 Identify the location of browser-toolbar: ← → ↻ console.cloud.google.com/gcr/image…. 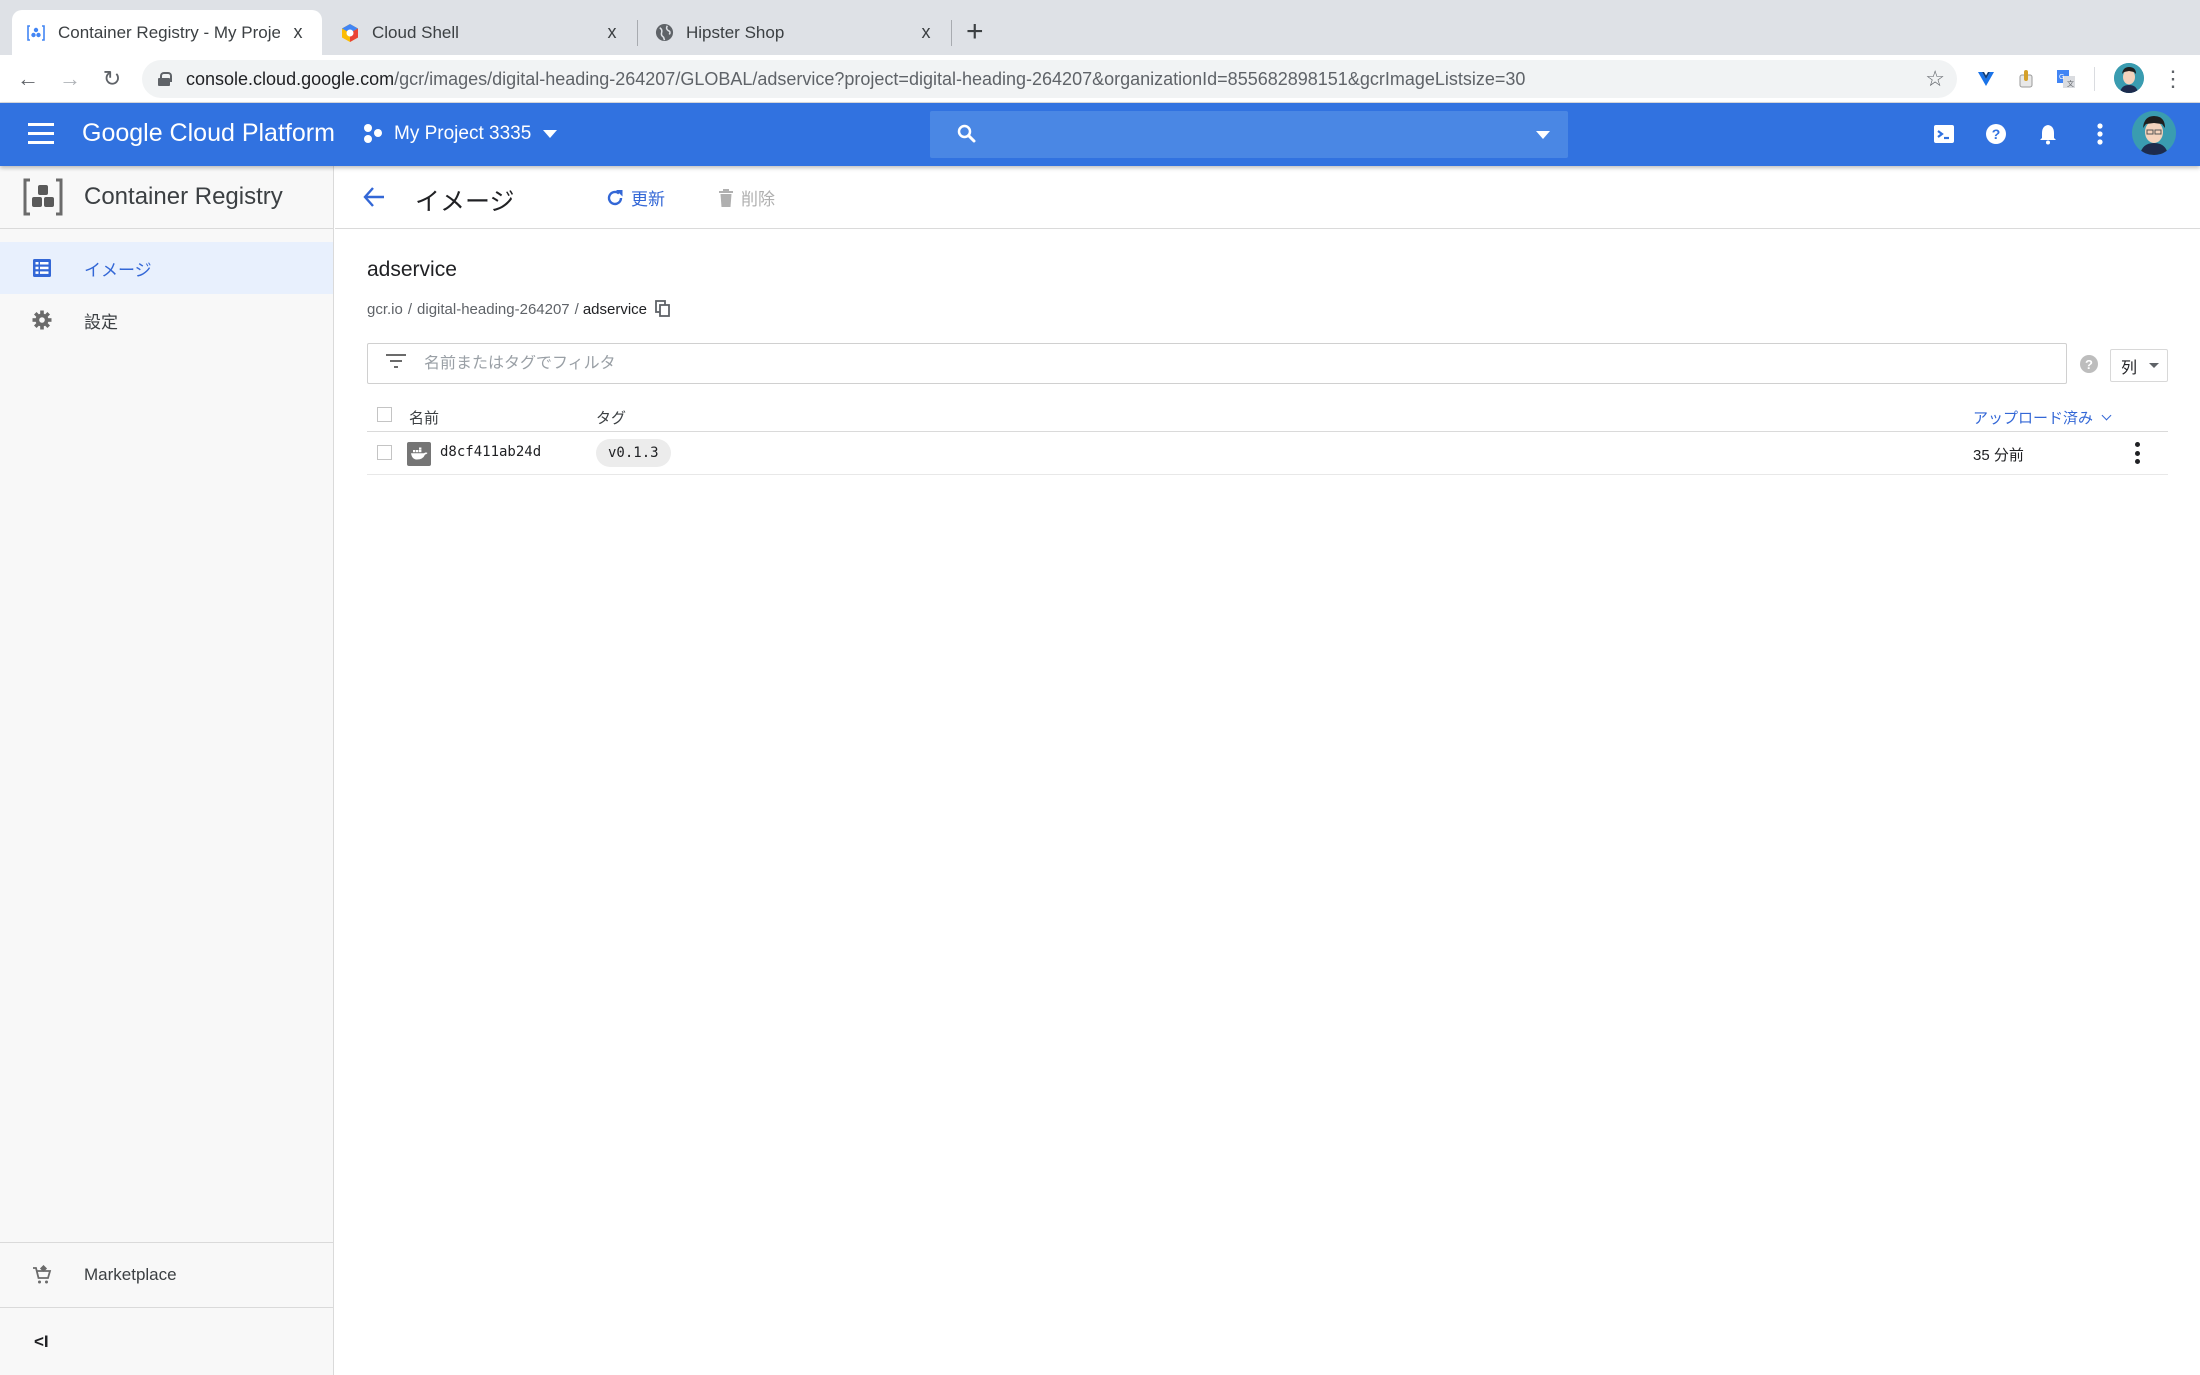
(1100, 79).